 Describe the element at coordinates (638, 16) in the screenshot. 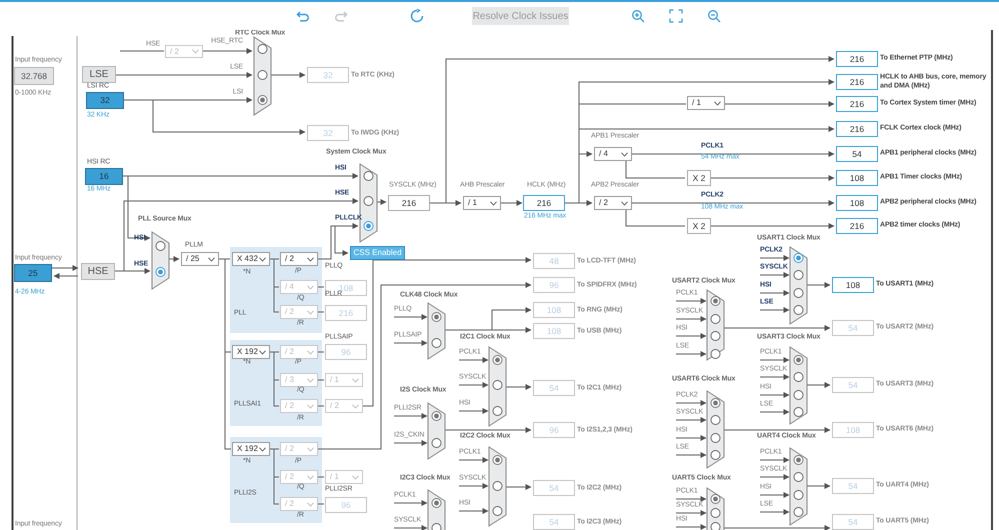

I see `zoom-in-icon` at that location.